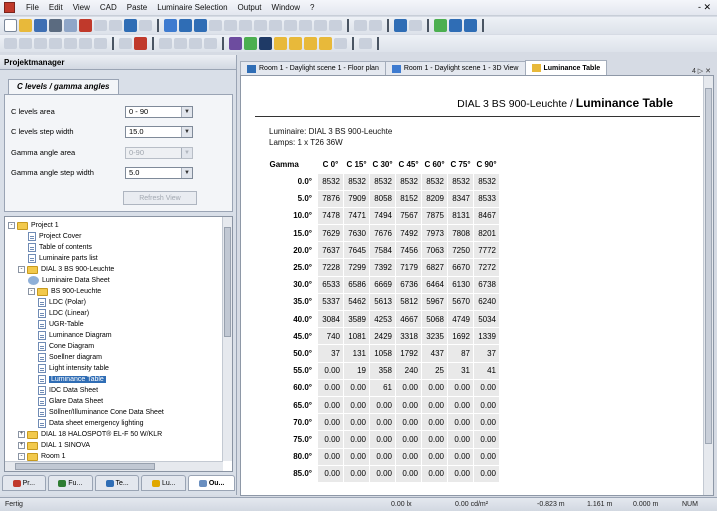 The width and height of the screenshot is (717, 511). Describe the element at coordinates (68, 390) in the screenshot. I see `tree-item: IDC Data Sheet` at that location.